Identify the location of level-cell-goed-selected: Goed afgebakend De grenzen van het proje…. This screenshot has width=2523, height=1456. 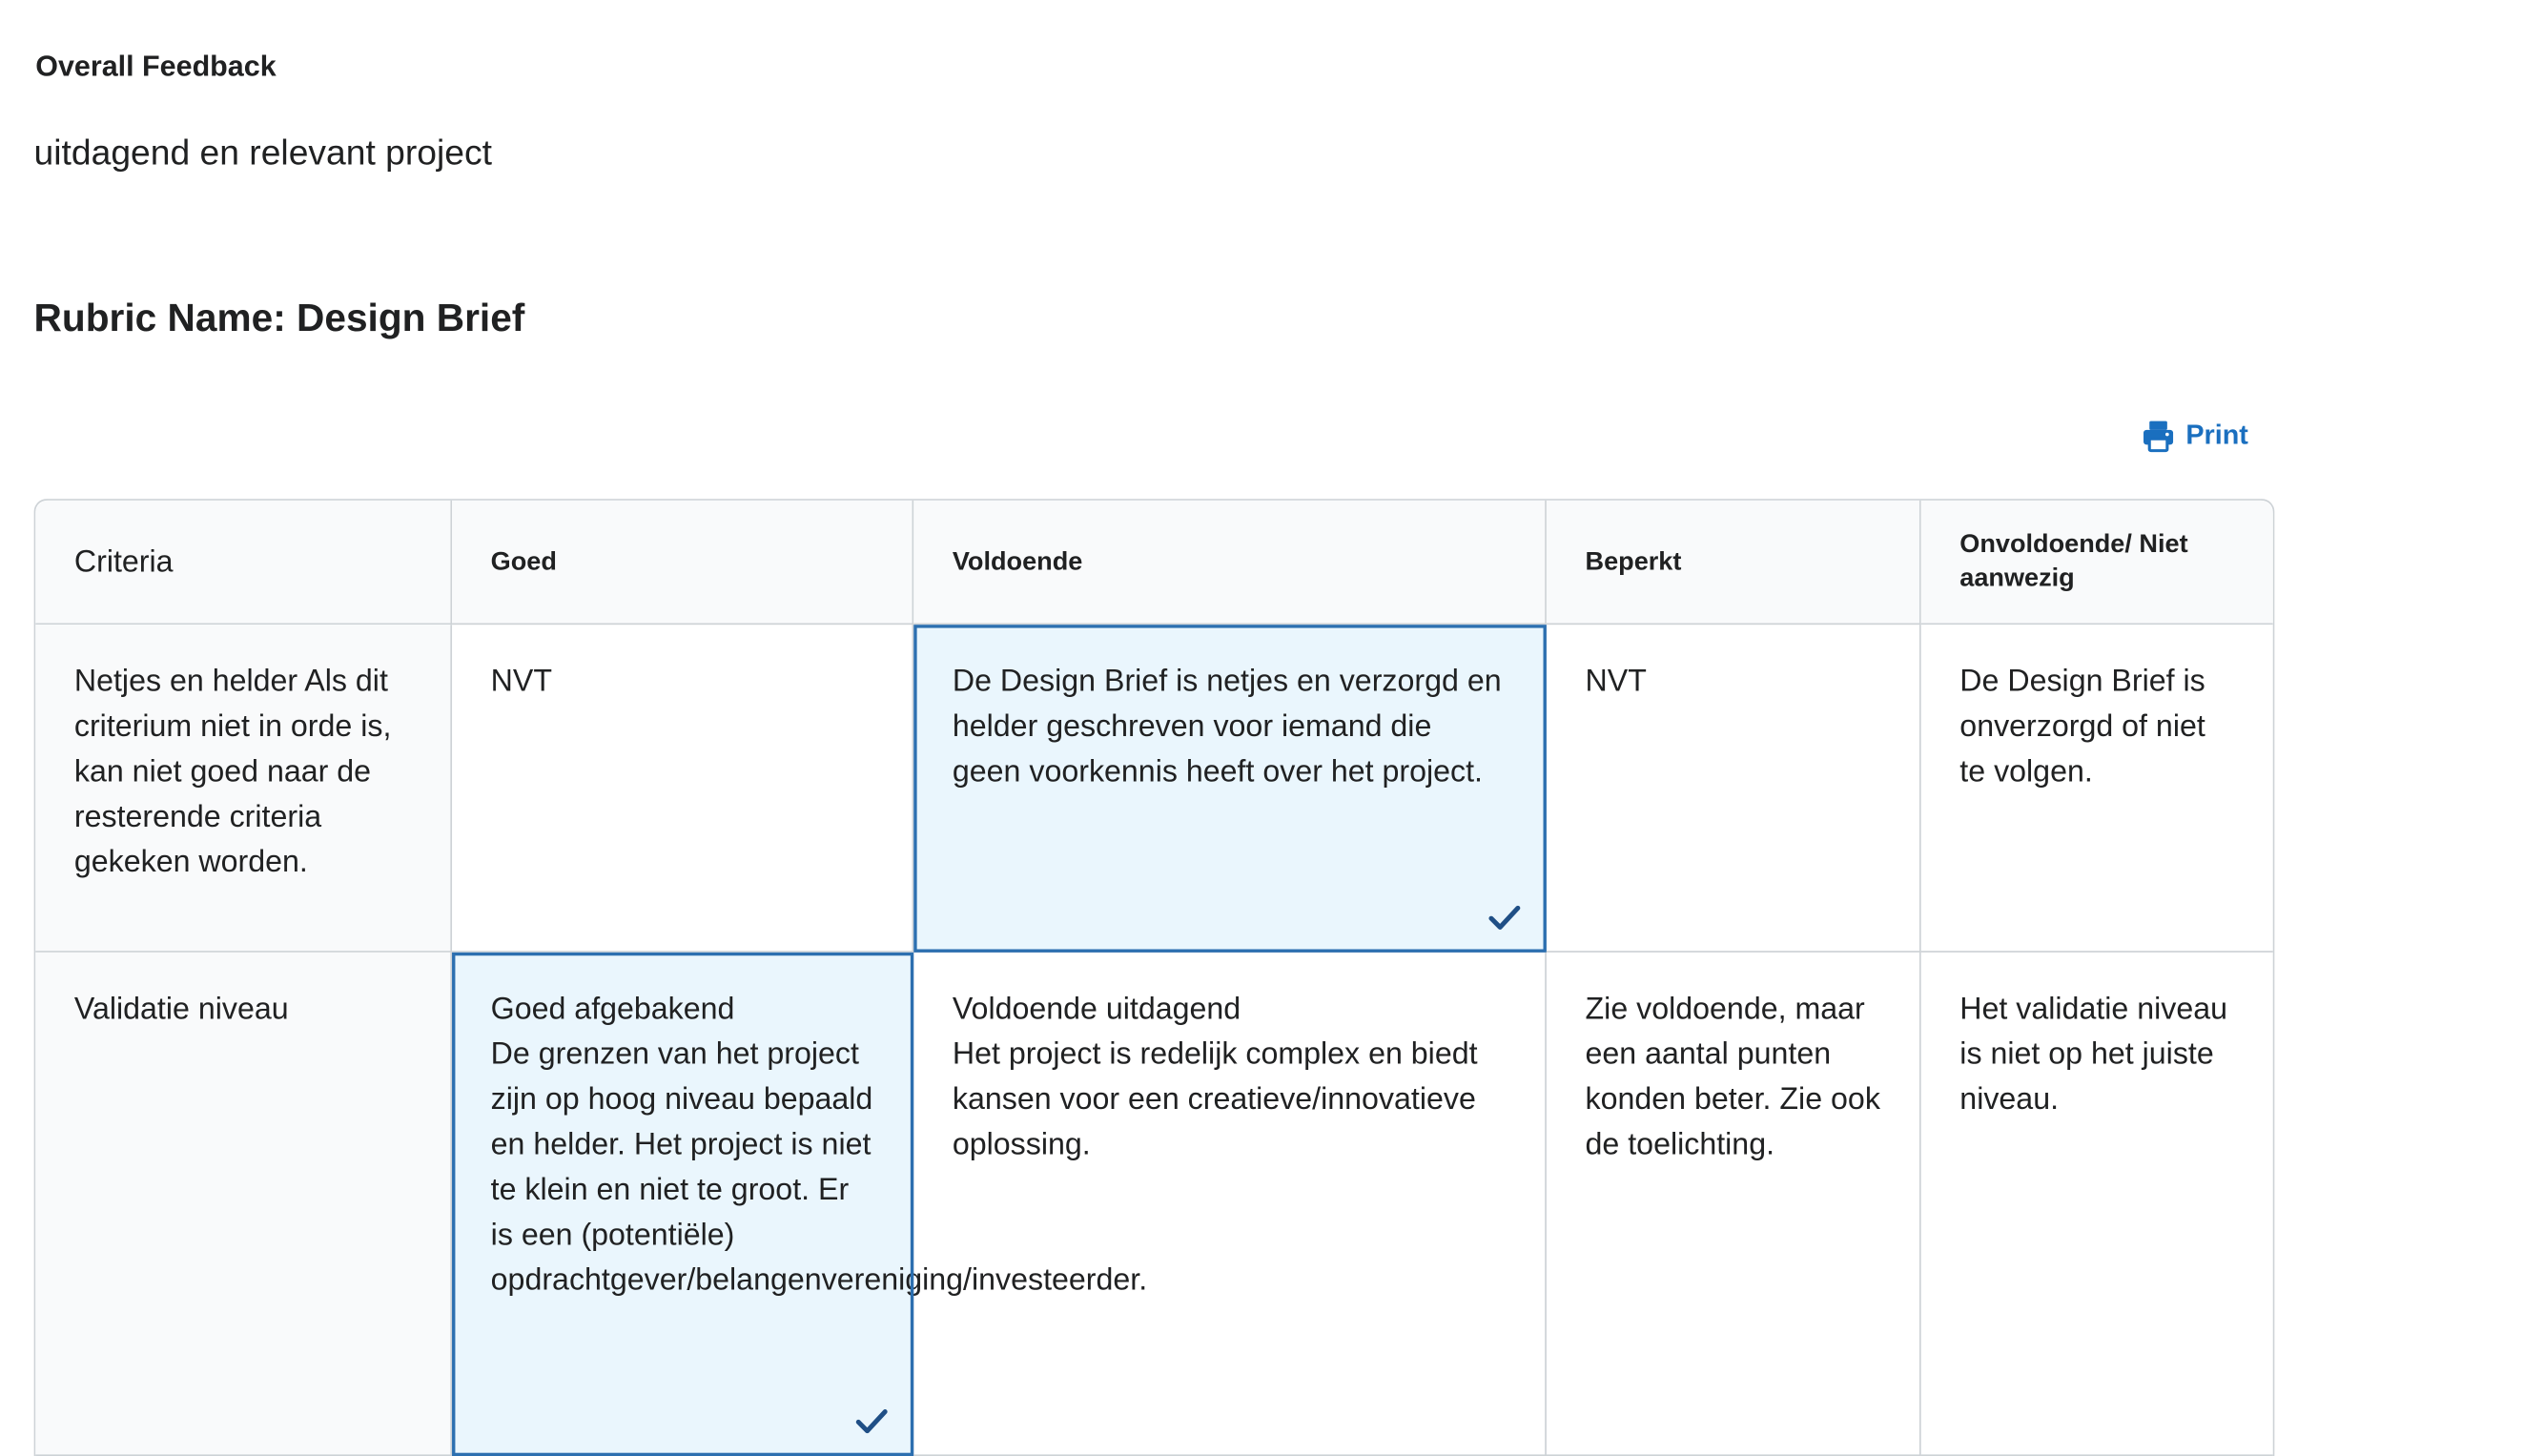
(799, 1204).